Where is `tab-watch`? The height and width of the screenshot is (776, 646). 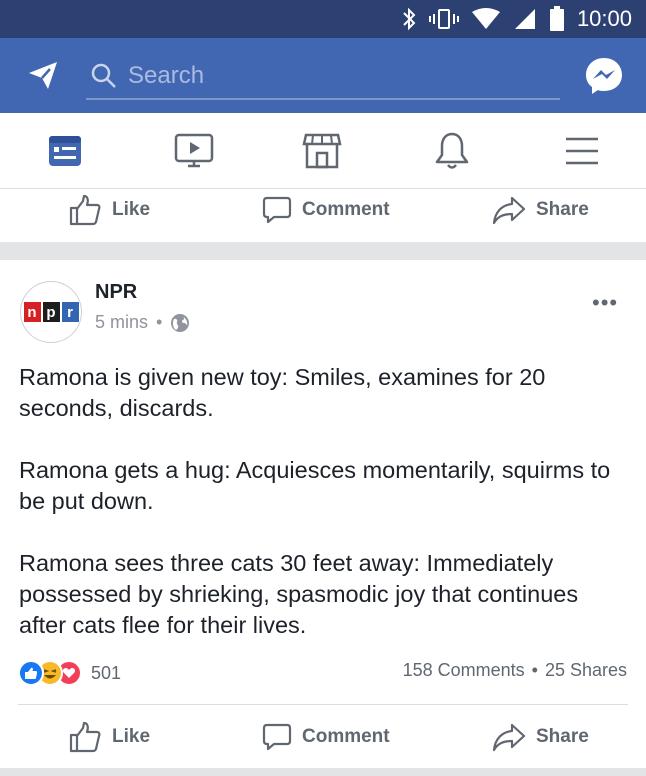
tab-watch is located at coordinates (194, 151).